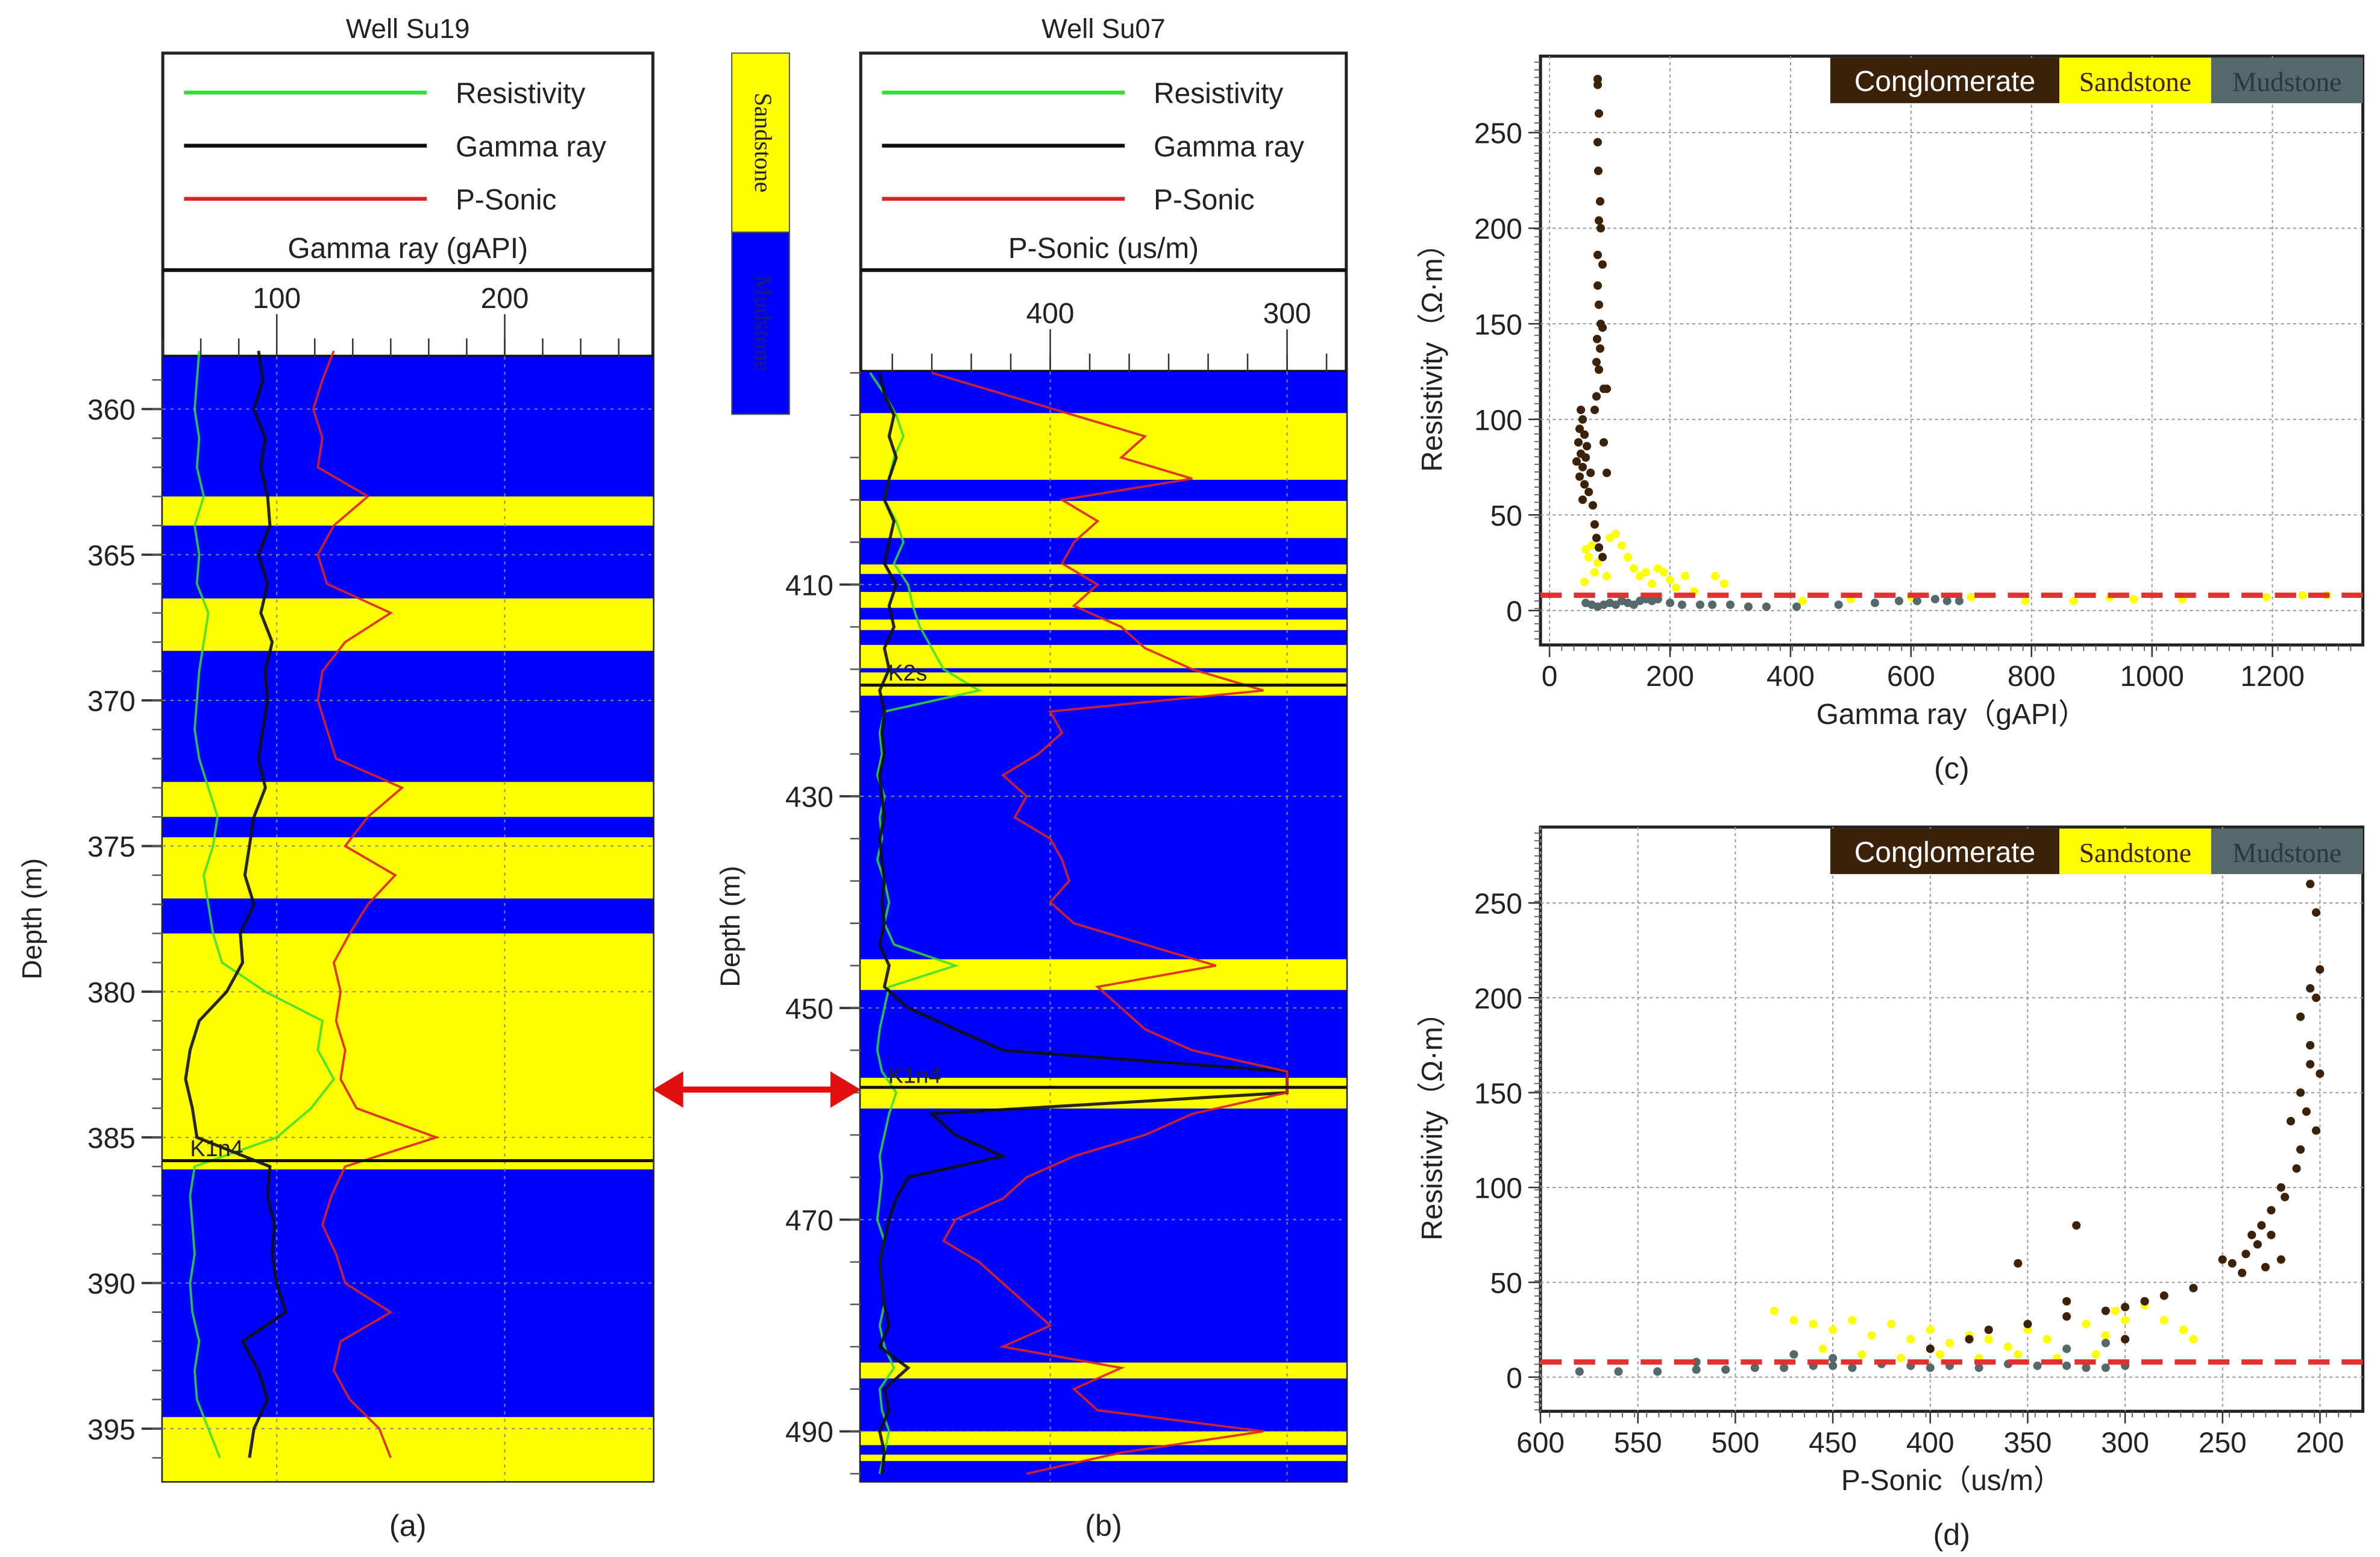  What do you see at coordinates (112, 556) in the screenshot?
I see `y-tick-label: 365` at bounding box center [112, 556].